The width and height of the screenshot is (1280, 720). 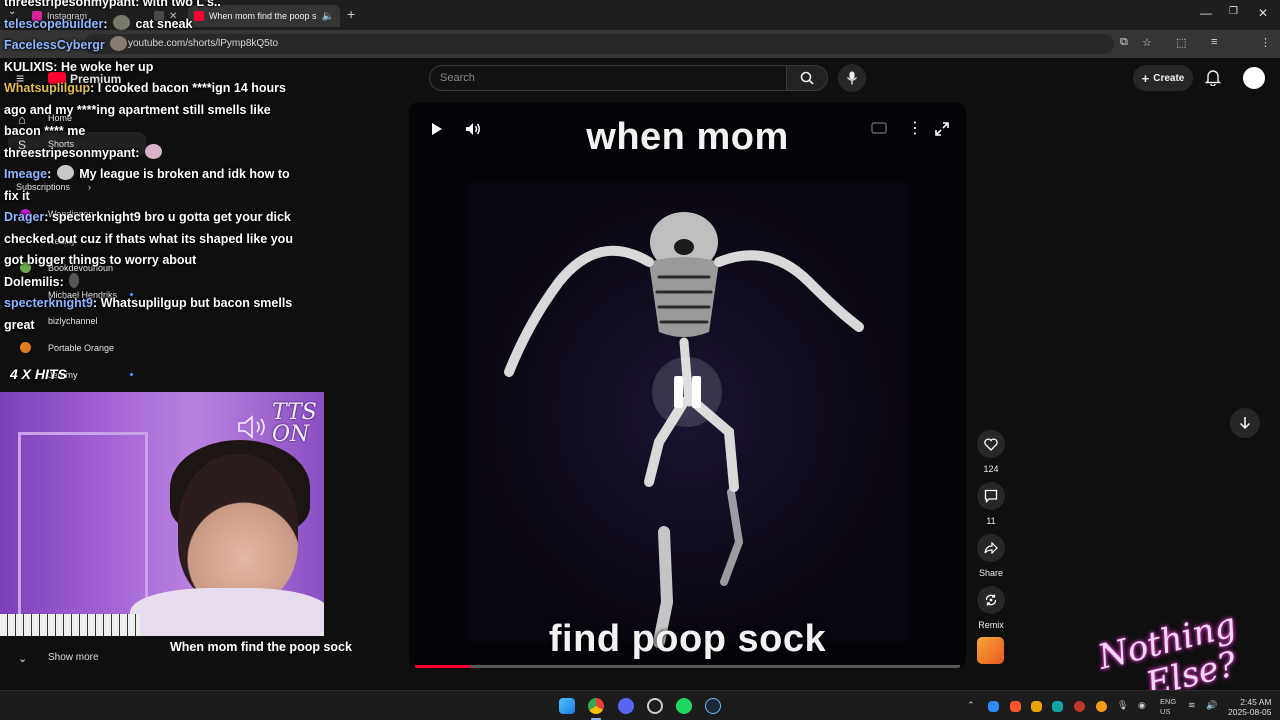 I want to click on hits-counter: 4 X HITS, so click(x=38, y=374).